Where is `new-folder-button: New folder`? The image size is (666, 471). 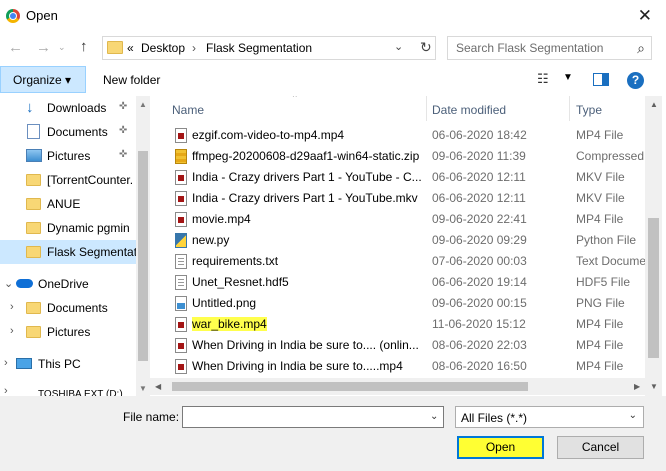
new-folder-button: New folder is located at coordinates (131, 80).